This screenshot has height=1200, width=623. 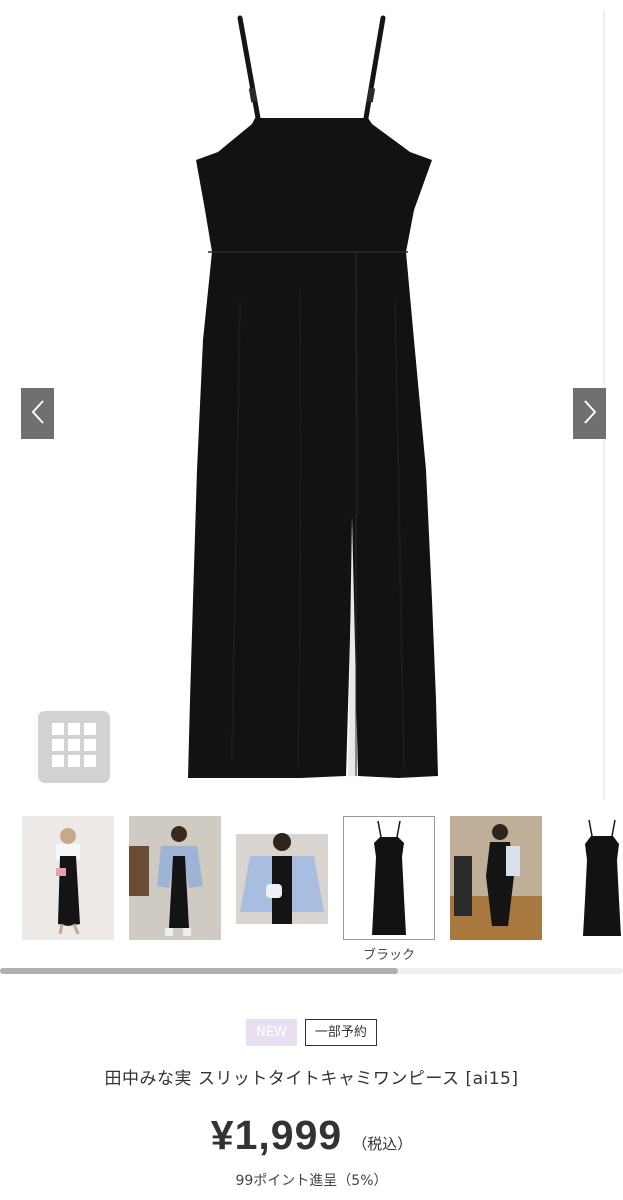 What do you see at coordinates (590, 878) in the screenshot?
I see `thumbnail-black-dress-alt` at bounding box center [590, 878].